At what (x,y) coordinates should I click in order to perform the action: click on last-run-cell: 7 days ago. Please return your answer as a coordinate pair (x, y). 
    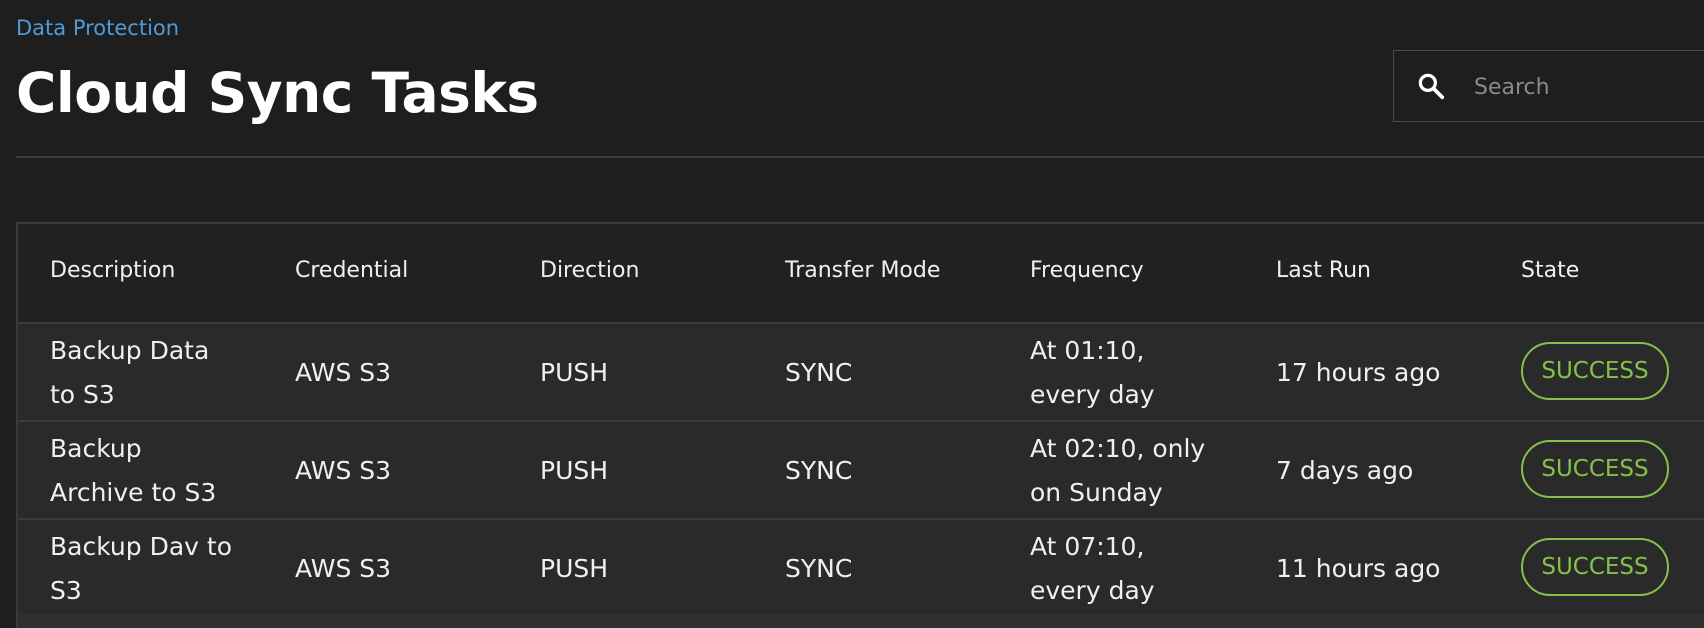
    Looking at the image, I should click on (1345, 470).